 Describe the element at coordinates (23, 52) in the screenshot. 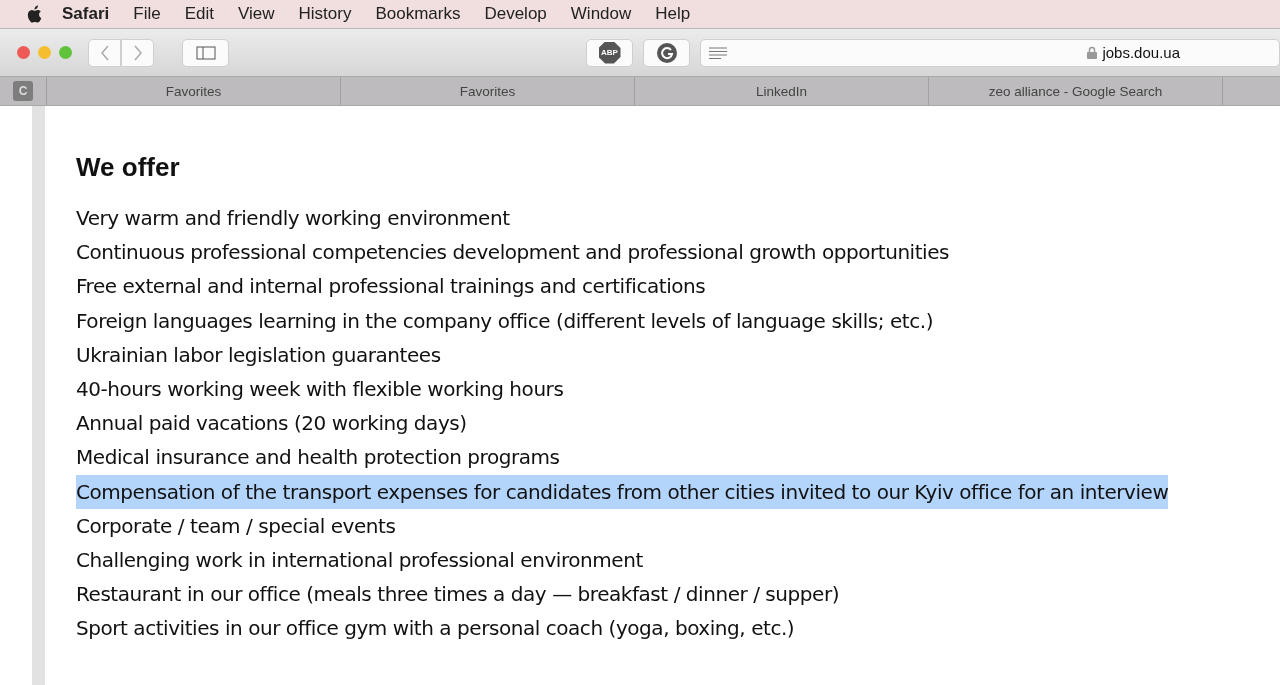

I see `close-button` at that location.